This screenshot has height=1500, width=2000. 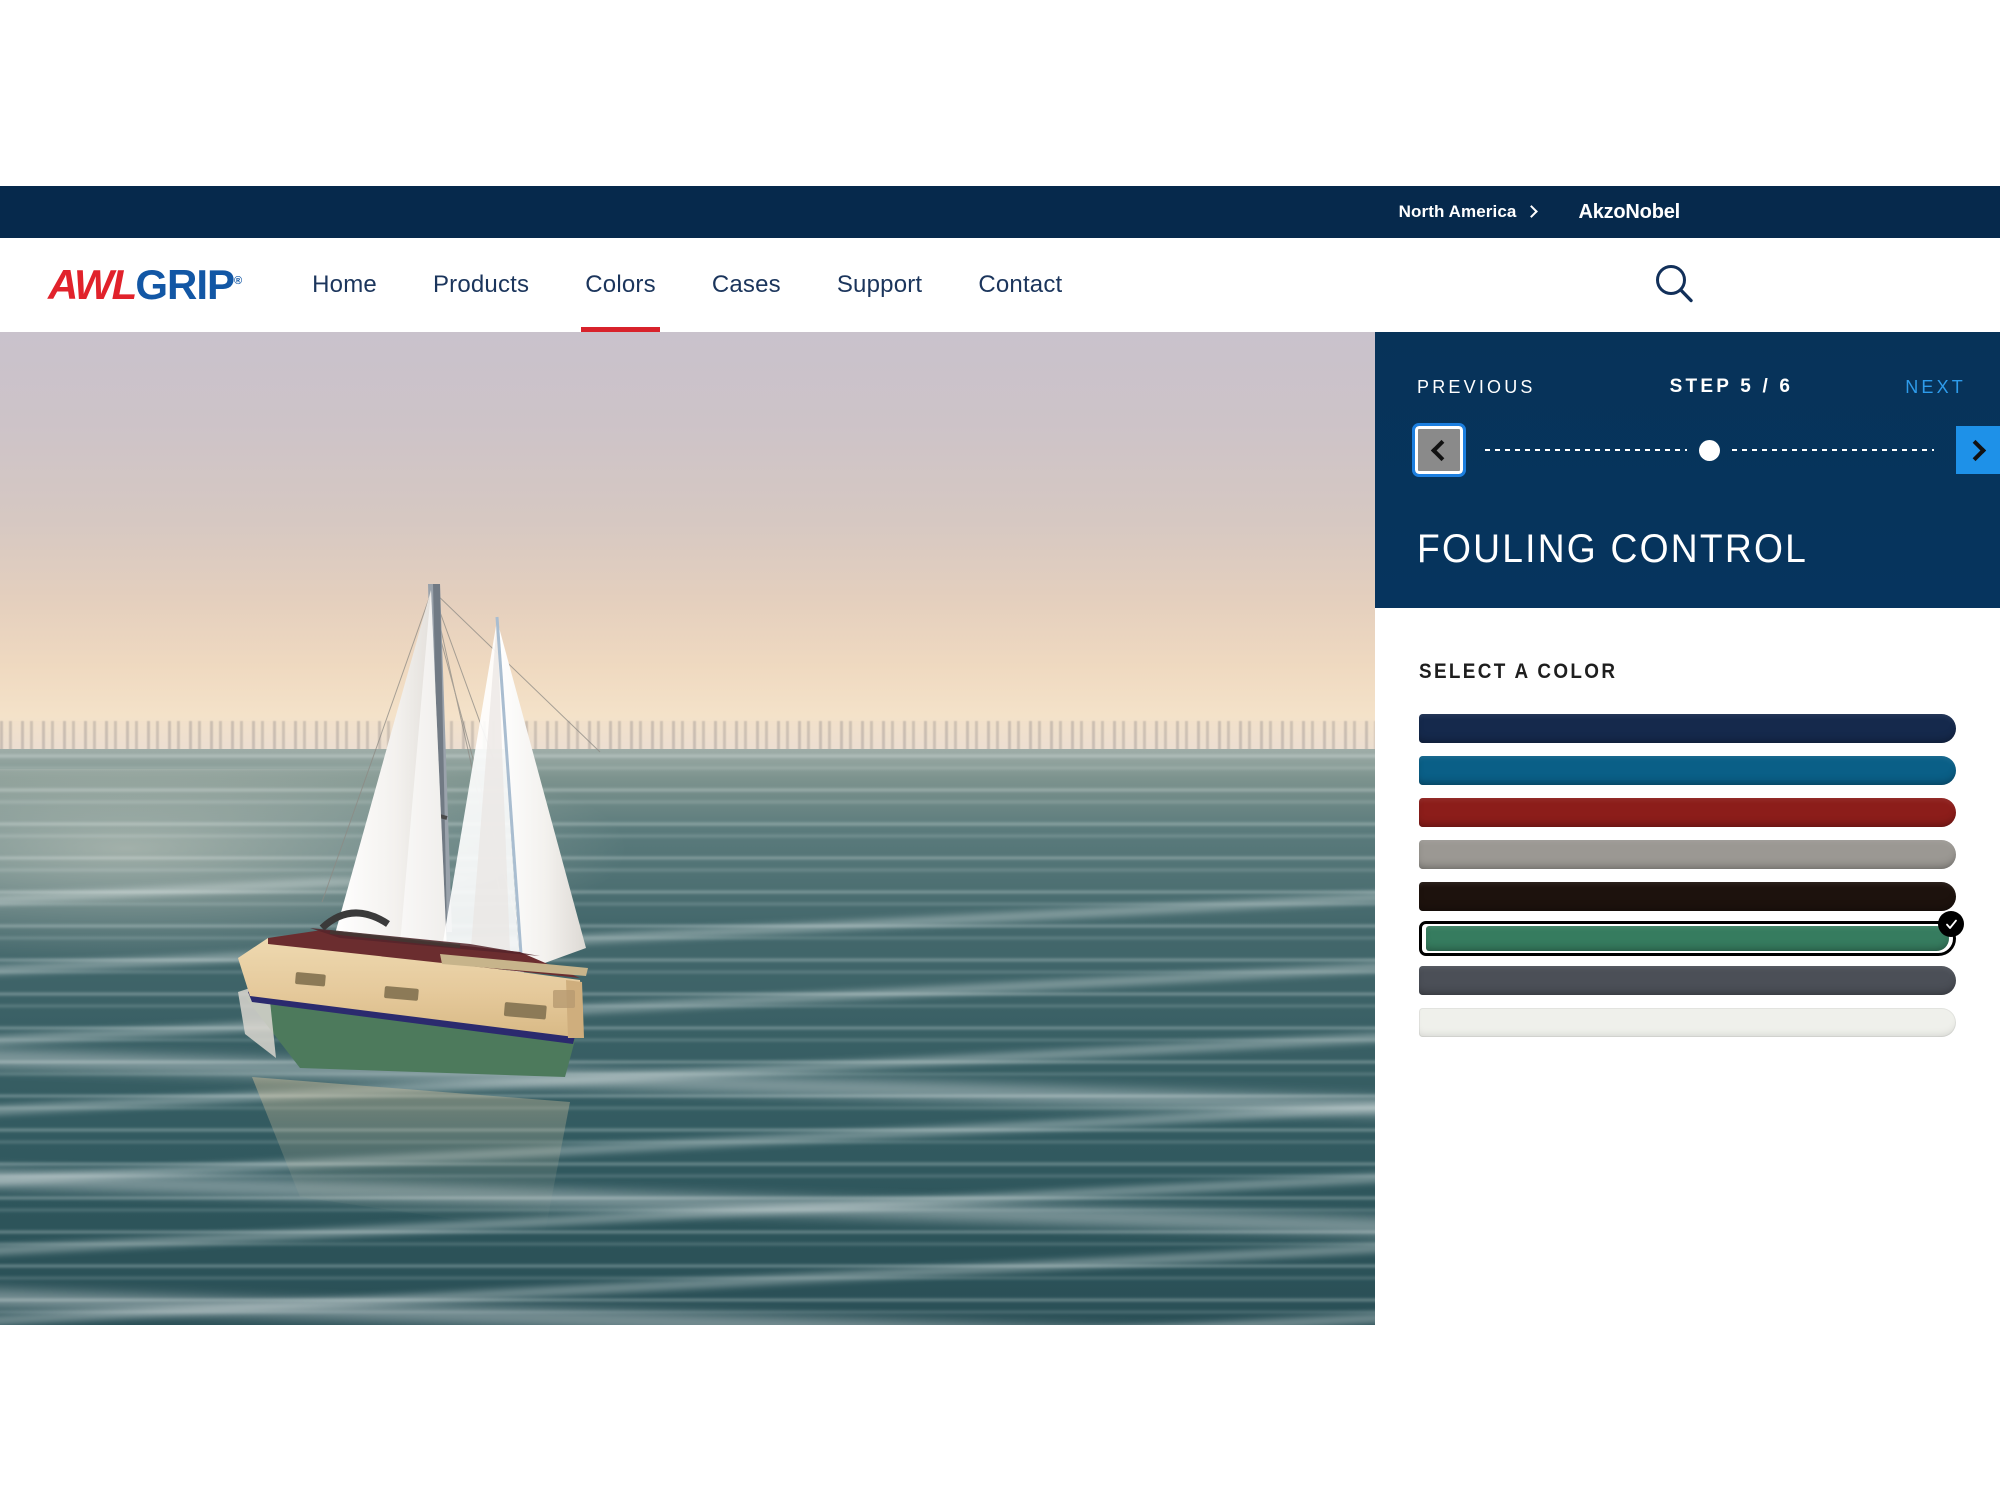 I want to click on step-progress-track, so click(x=1709, y=450).